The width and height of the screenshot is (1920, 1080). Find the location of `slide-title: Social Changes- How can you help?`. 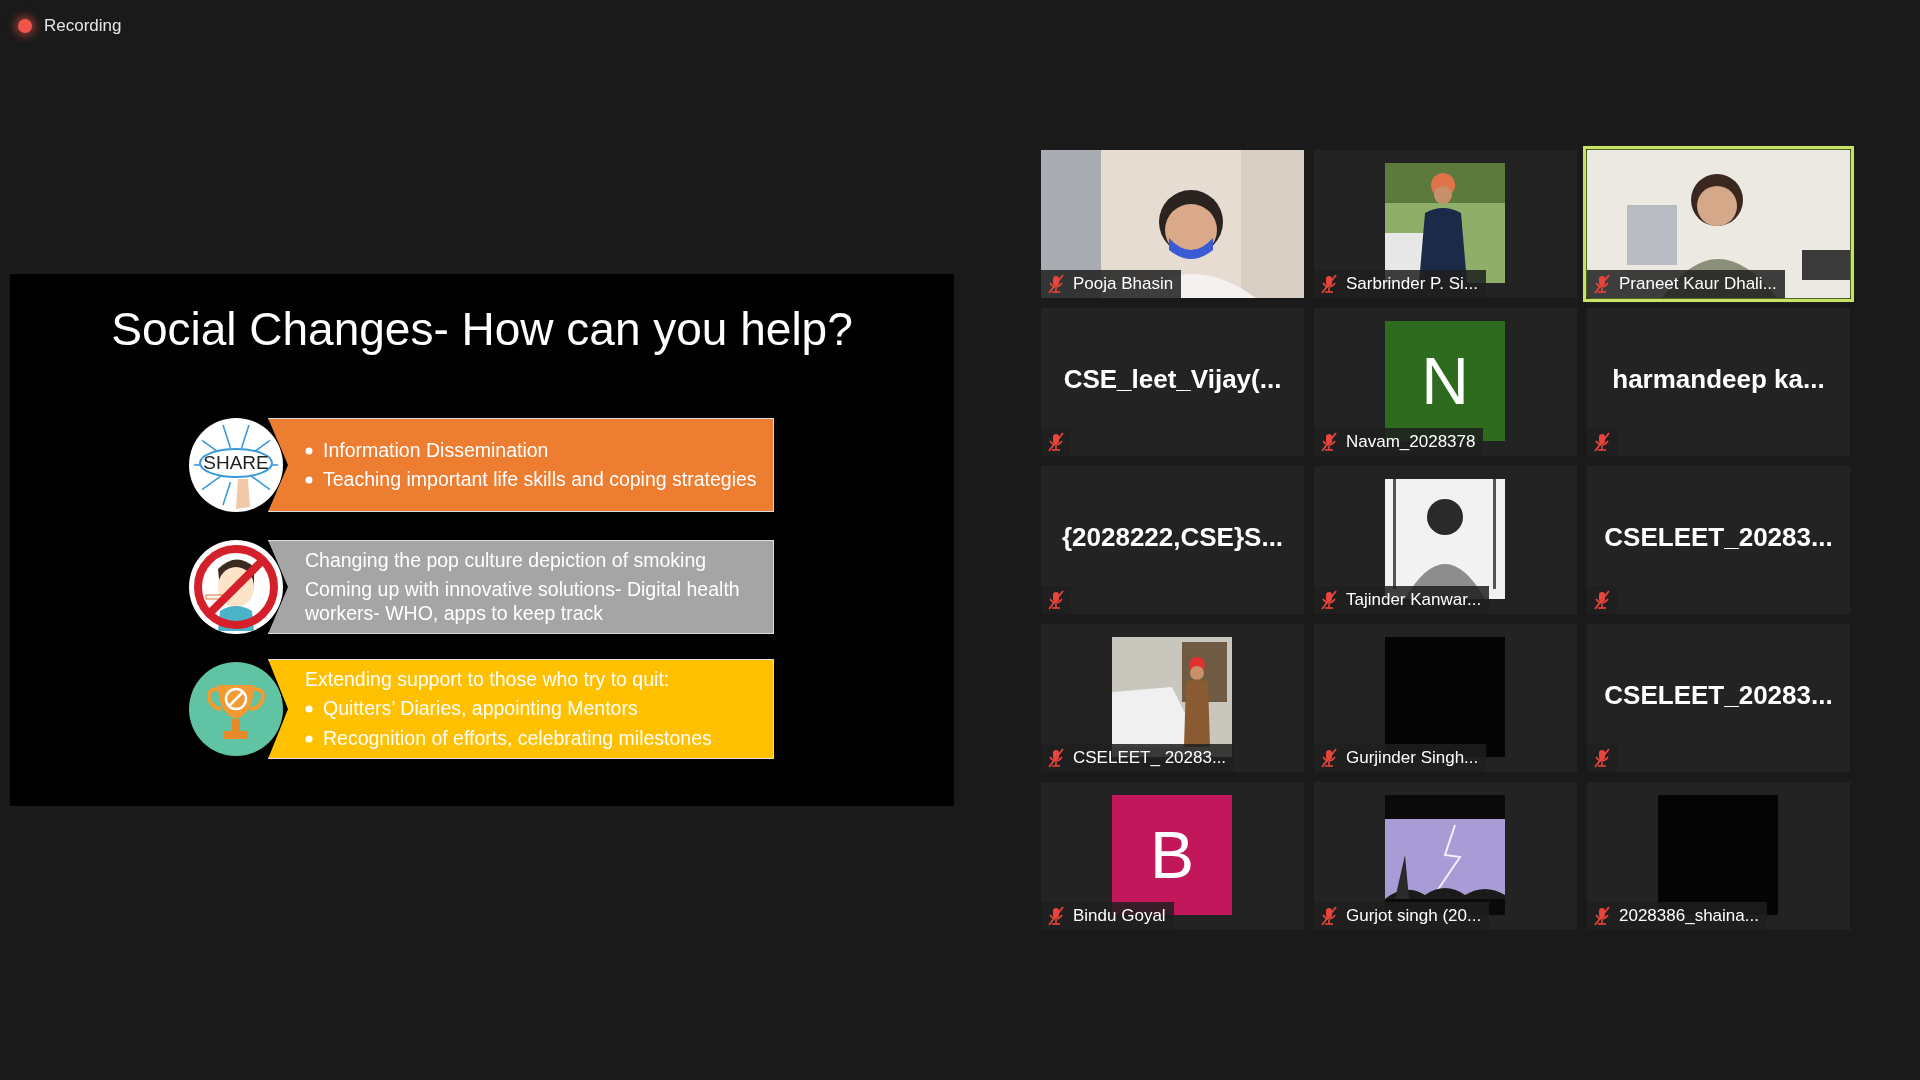

slide-title: Social Changes- How can you help? is located at coordinates (482, 329).